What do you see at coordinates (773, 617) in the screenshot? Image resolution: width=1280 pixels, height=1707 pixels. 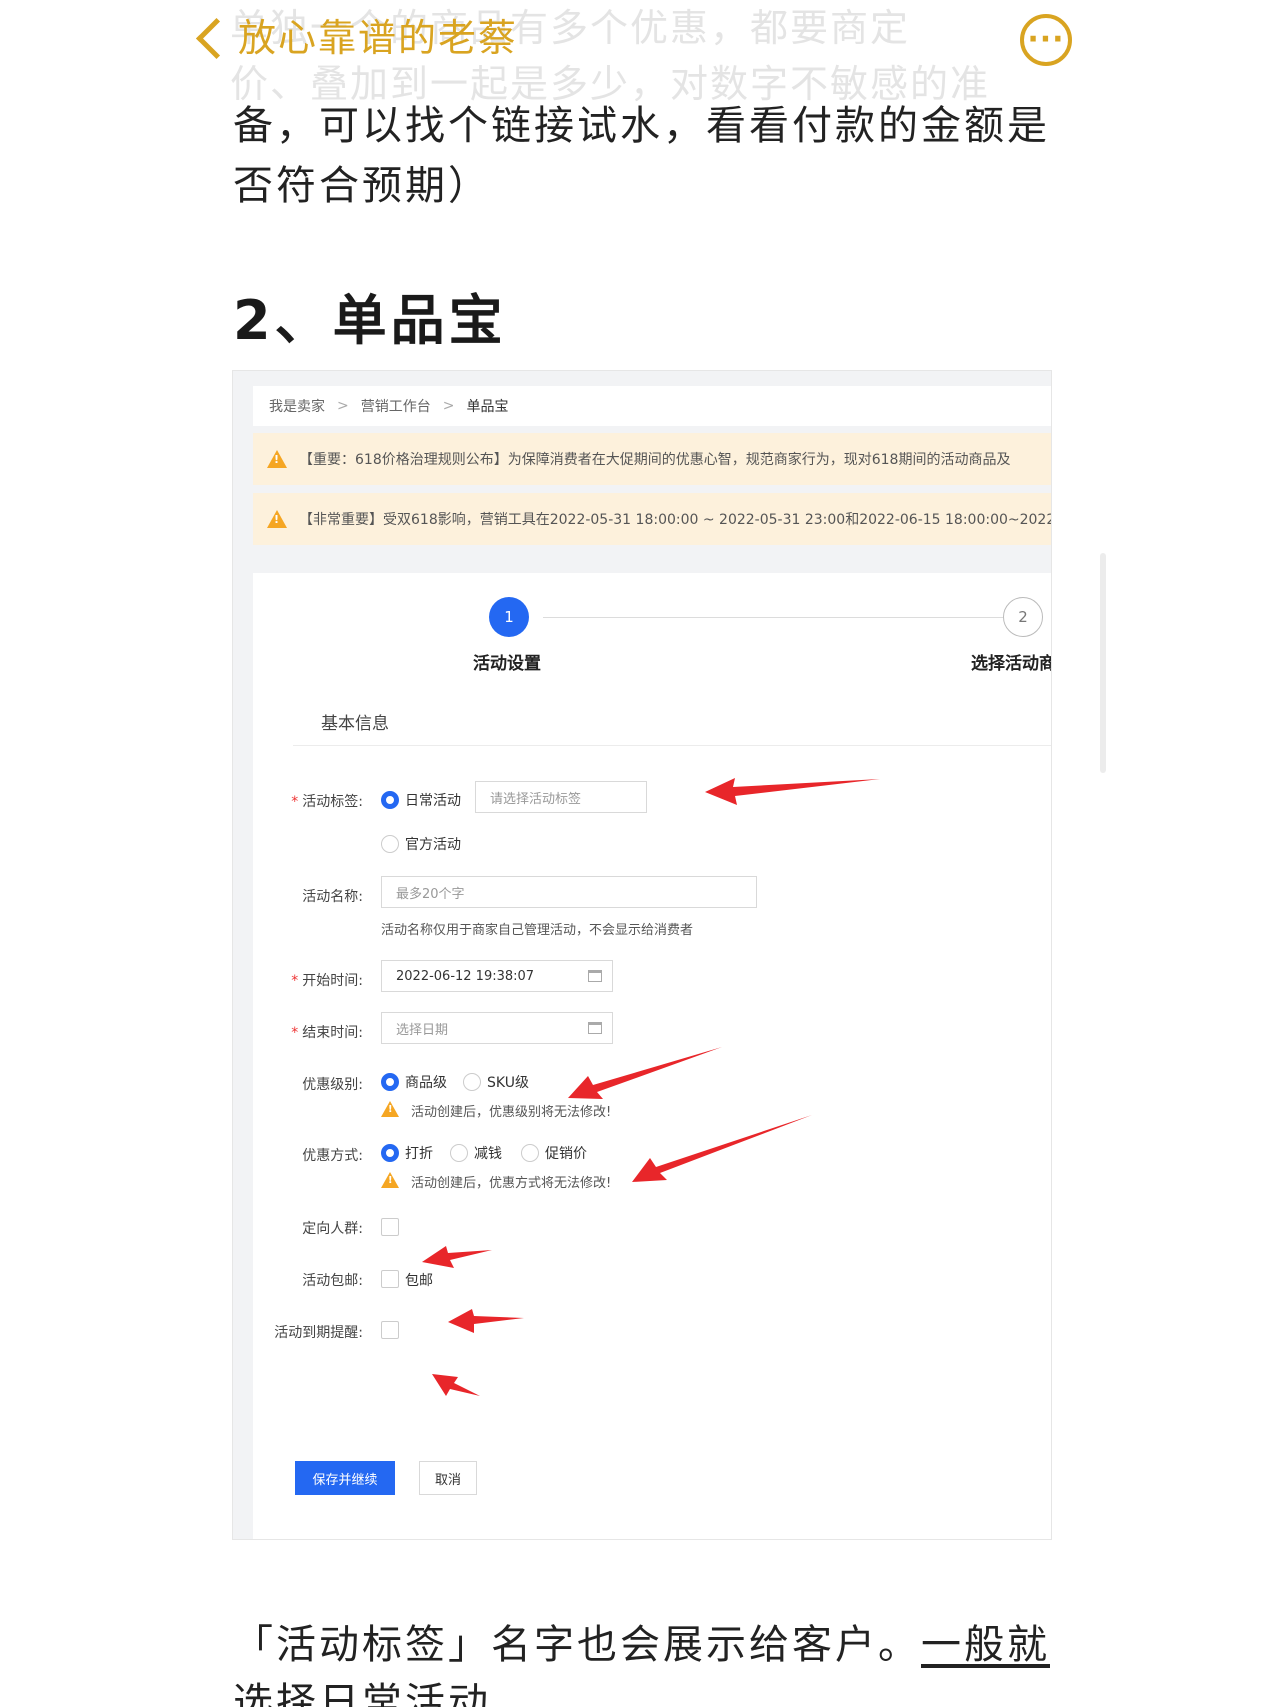 I see `stepper-line` at bounding box center [773, 617].